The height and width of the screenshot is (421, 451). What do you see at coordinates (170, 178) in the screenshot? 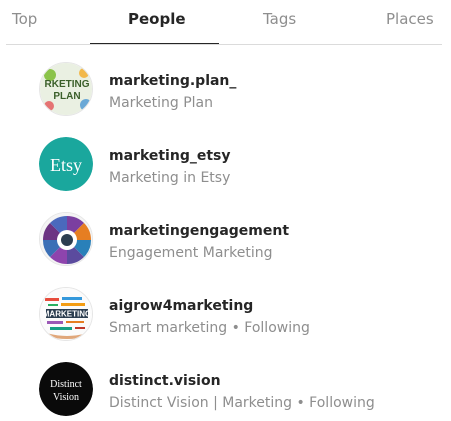
I see `full-name: Marketing in Etsy` at bounding box center [170, 178].